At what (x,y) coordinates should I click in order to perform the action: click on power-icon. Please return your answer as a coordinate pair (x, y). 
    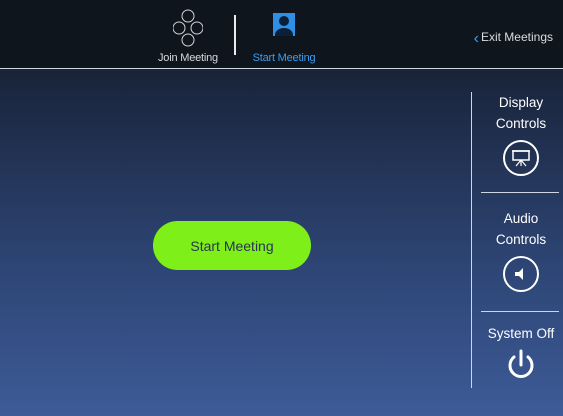
    Looking at the image, I should click on (521, 365).